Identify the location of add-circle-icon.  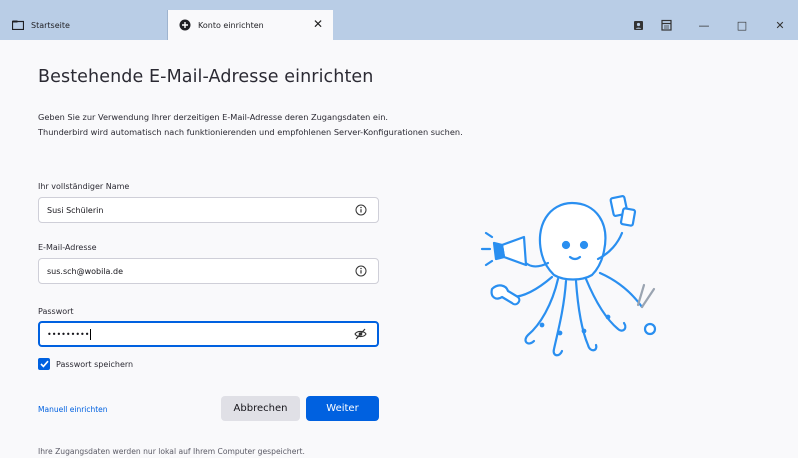
(185, 25).